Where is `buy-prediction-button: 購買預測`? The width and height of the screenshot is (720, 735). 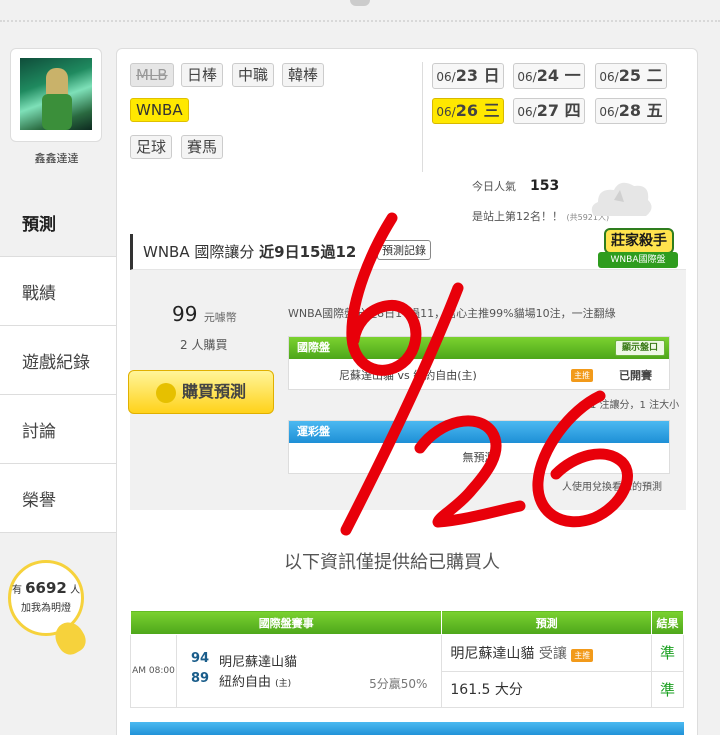 buy-prediction-button: 購買預測 is located at coordinates (201, 392).